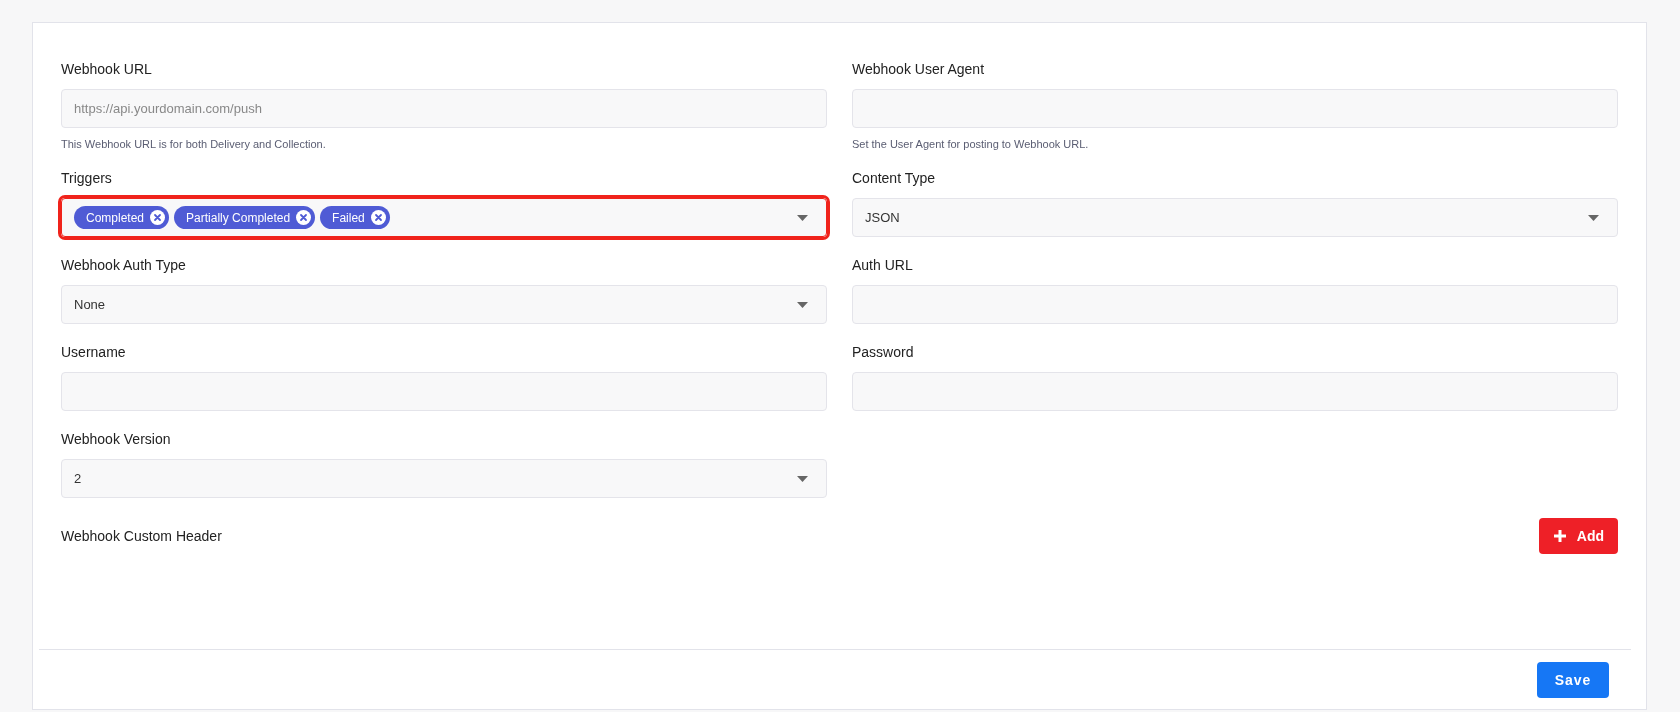  I want to click on select-field: 2, so click(444, 478).